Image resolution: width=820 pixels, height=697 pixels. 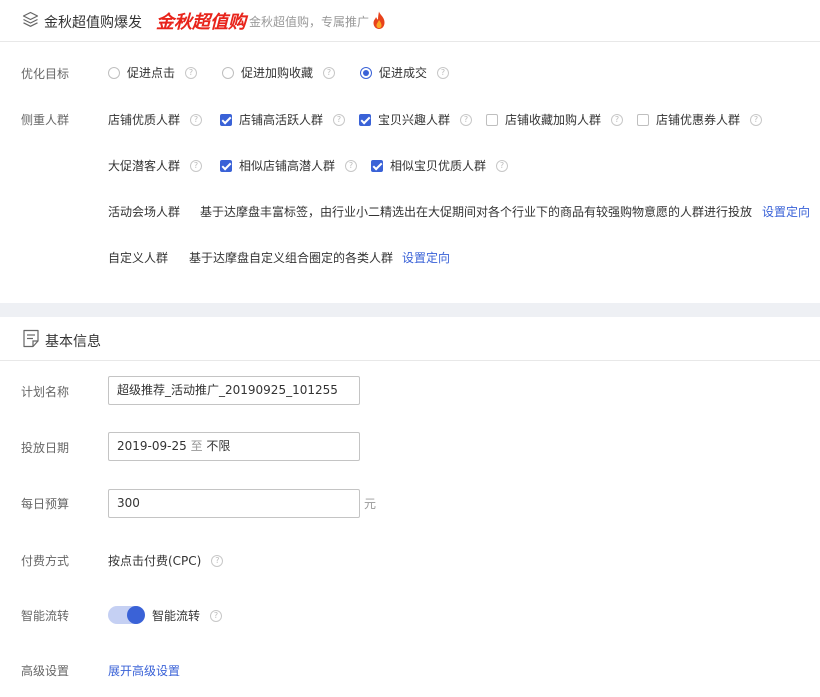 I want to click on campaign-subtitle: 金秋超值购，专属推广, so click(x=309, y=22).